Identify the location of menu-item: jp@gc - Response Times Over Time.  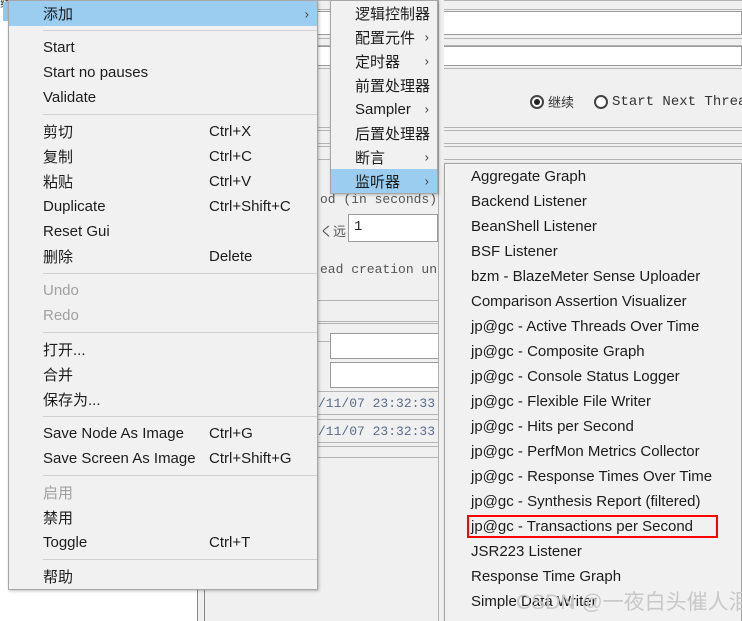
(593, 476).